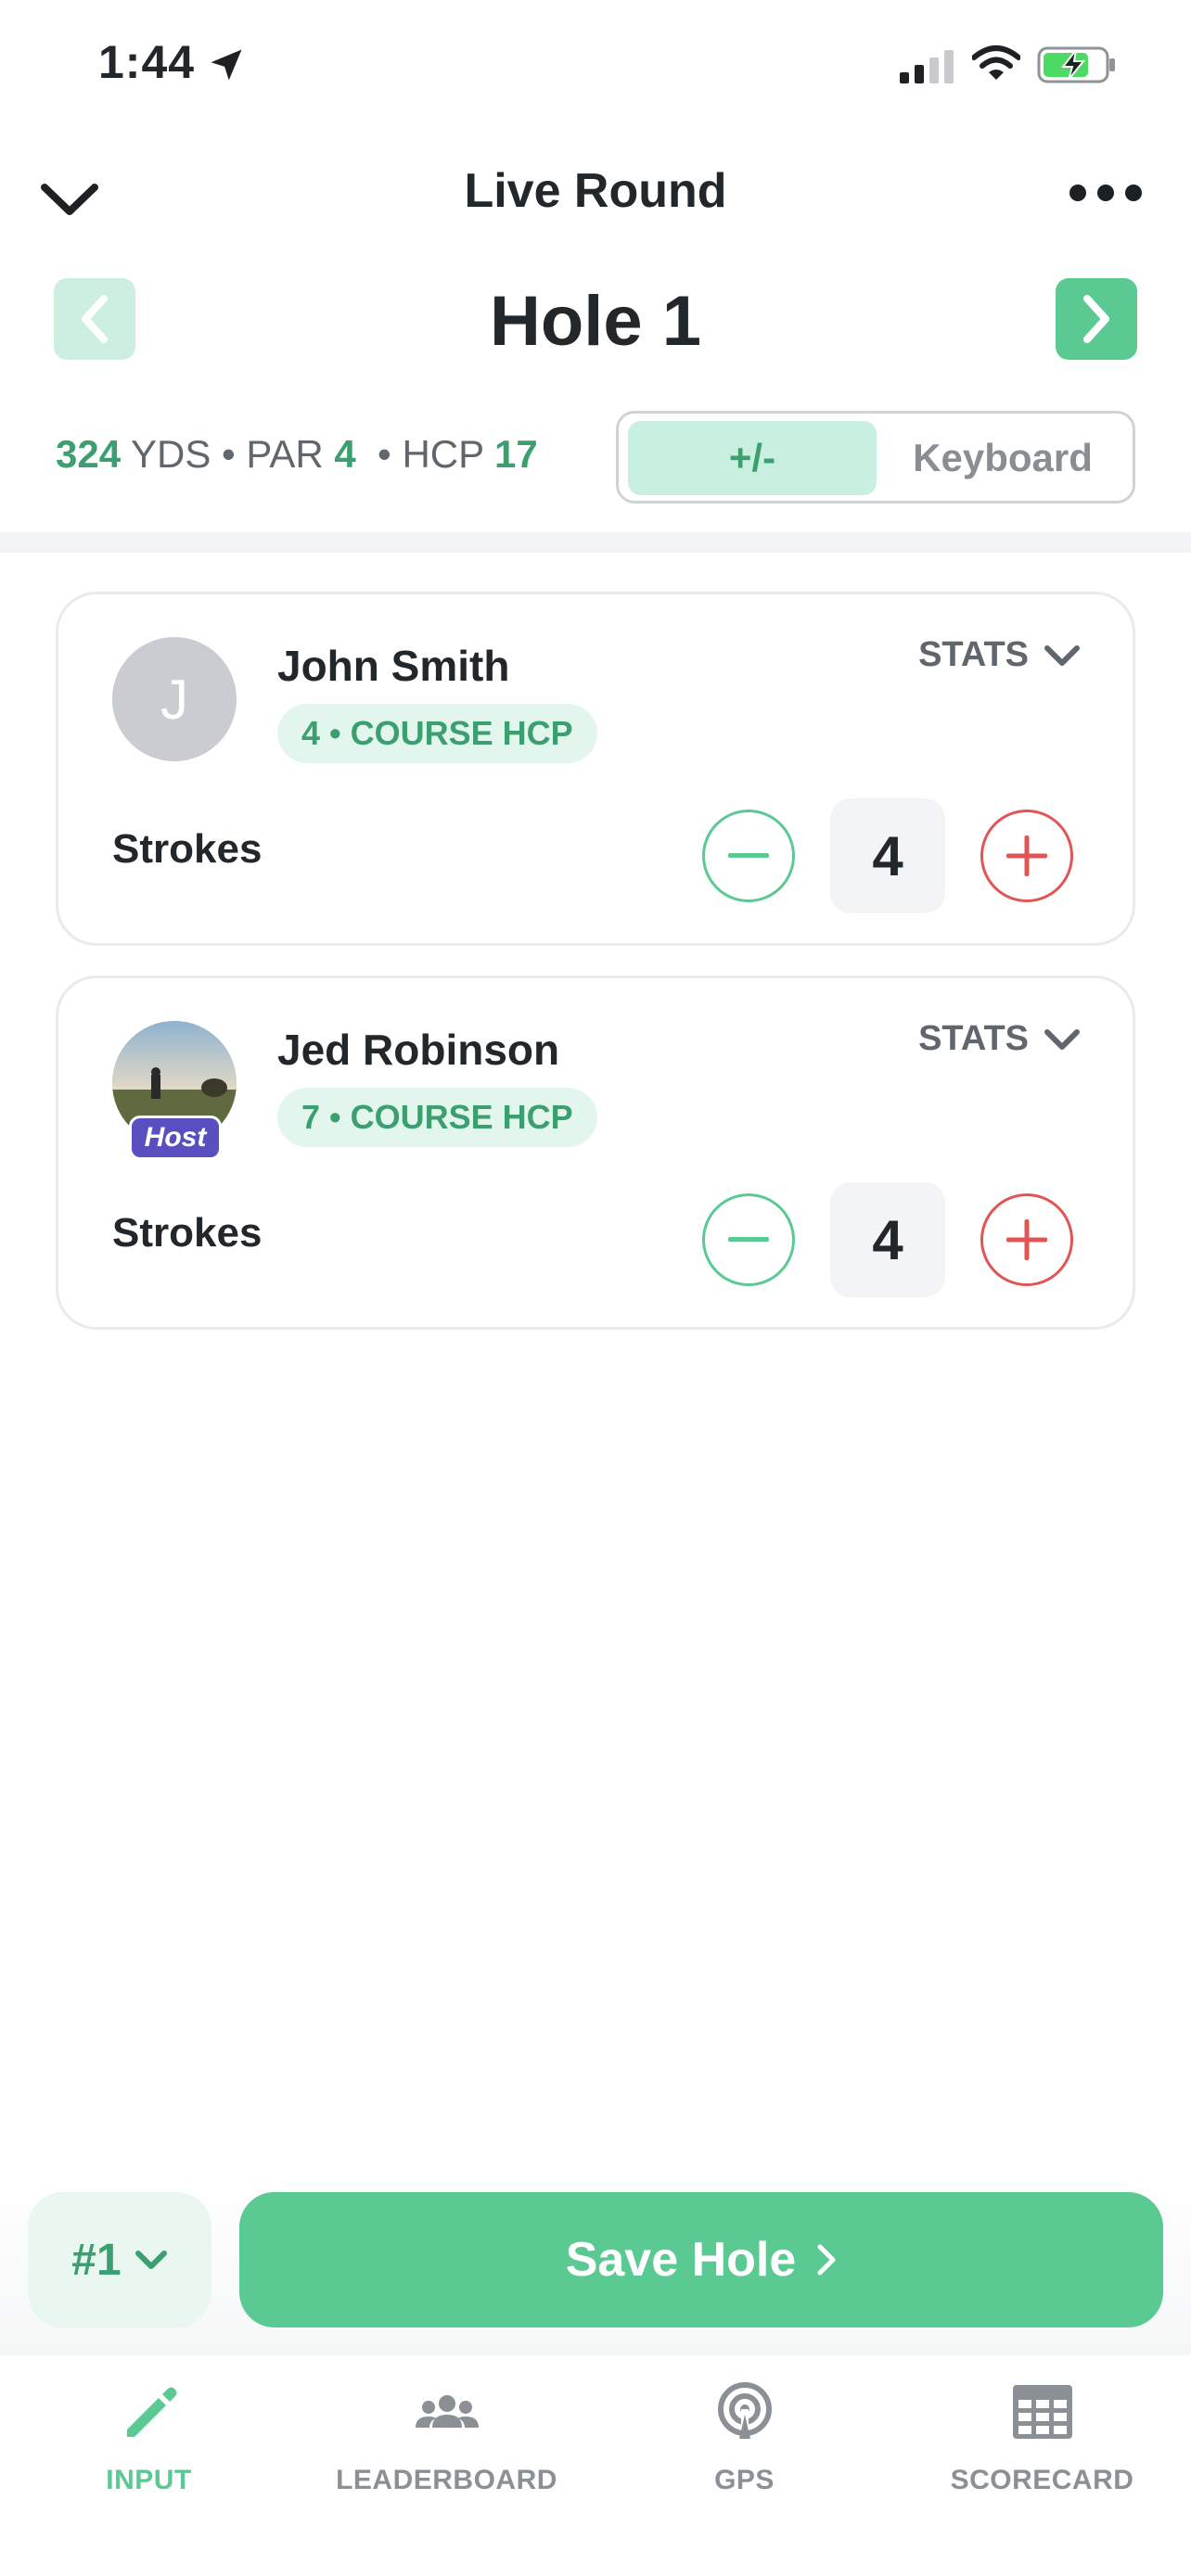  I want to click on hole-info: 324 YDS • PAR 4 • HCP 17, so click(297, 455).